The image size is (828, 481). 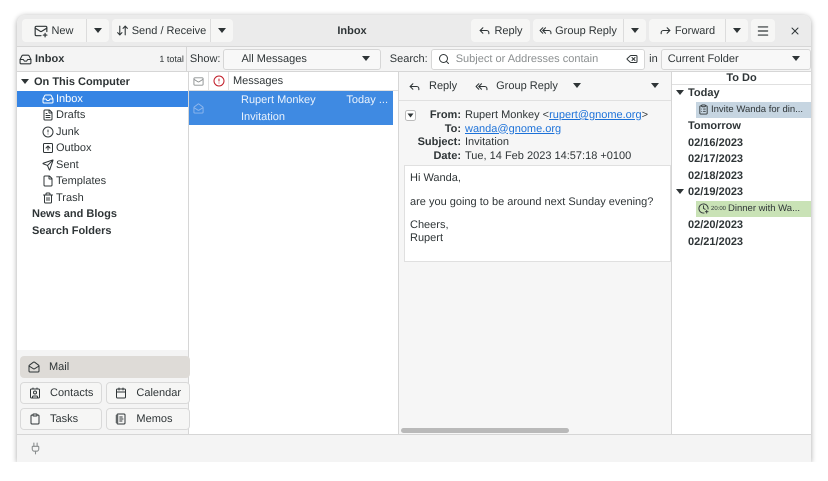 I want to click on search-label: Search:, so click(x=408, y=59).